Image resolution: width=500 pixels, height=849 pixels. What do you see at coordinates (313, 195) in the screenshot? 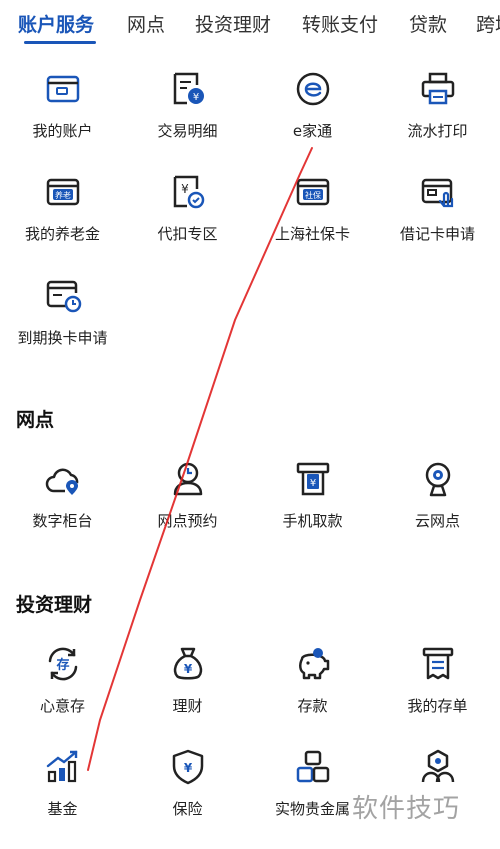
I see `social-security-icon-text: 社保` at bounding box center [313, 195].